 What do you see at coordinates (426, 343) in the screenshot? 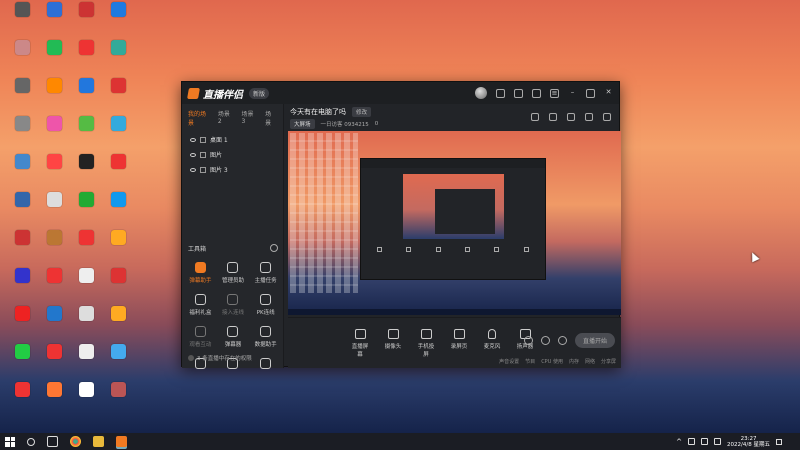
I see `control-button: 手机投屏` at bounding box center [426, 343].